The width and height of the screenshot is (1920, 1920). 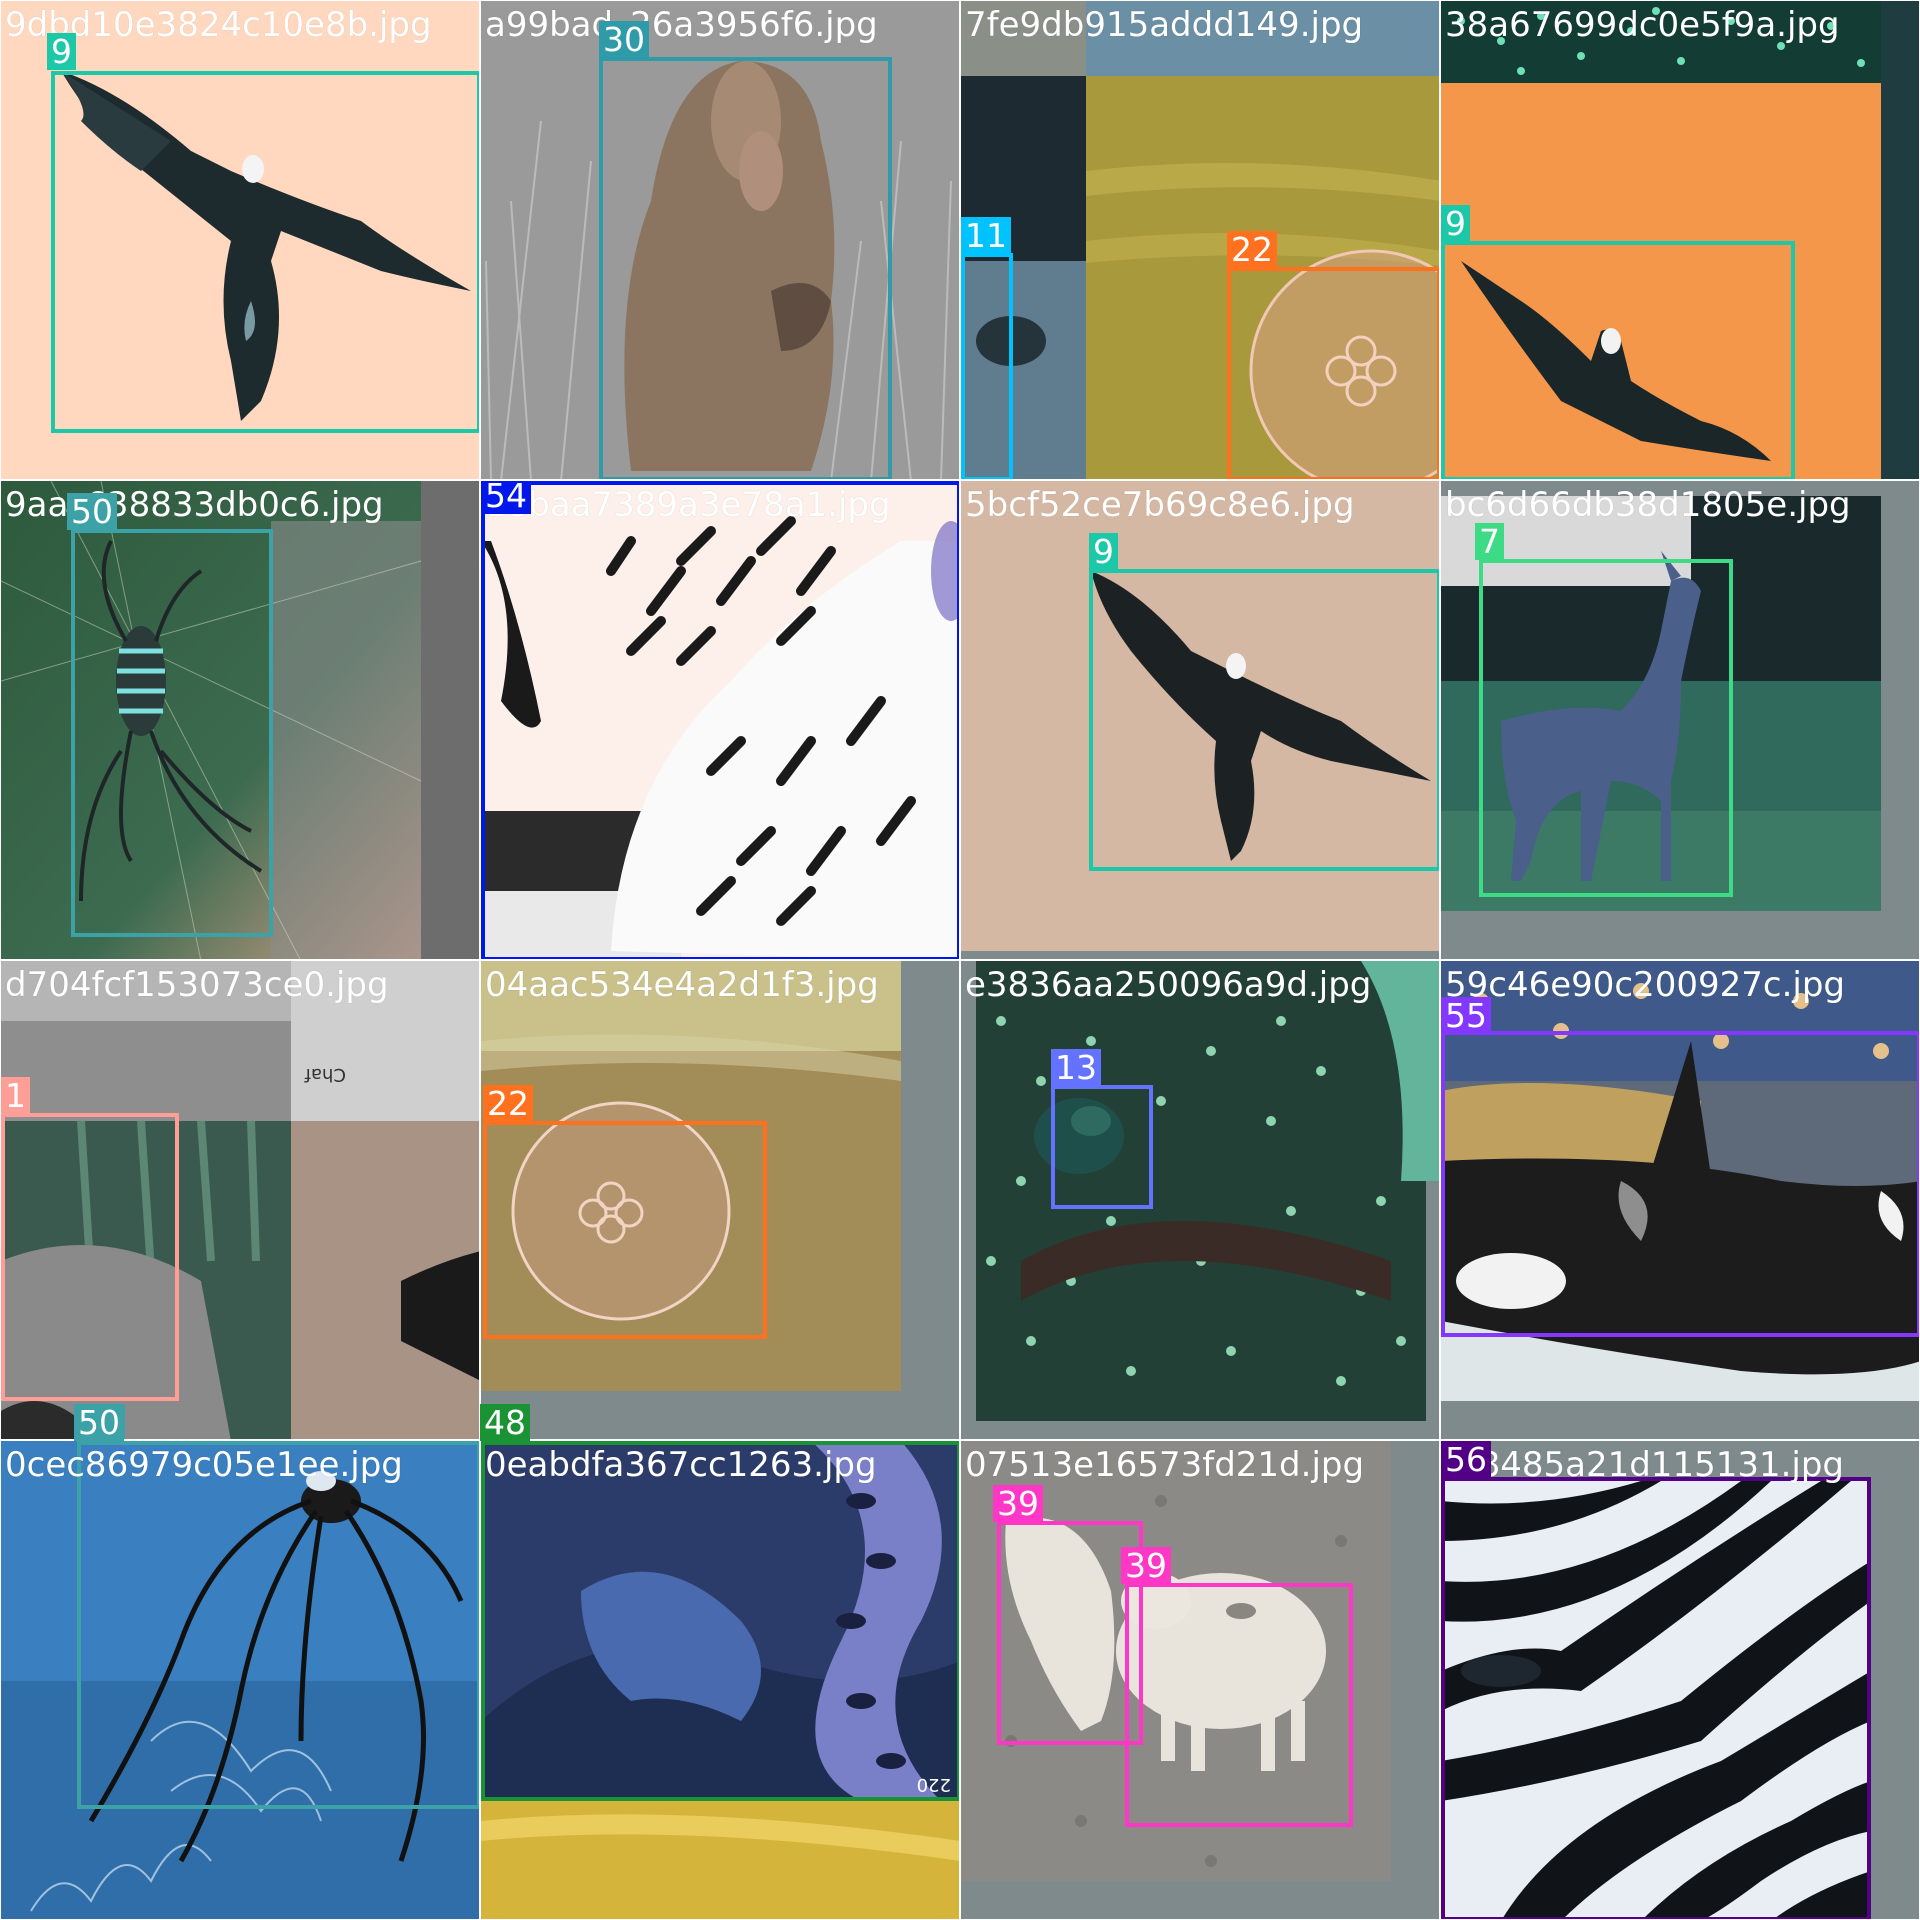 What do you see at coordinates (1642, 25) in the screenshot?
I see `tile-filename: 38a67699dc0e5f9a.jpg` at bounding box center [1642, 25].